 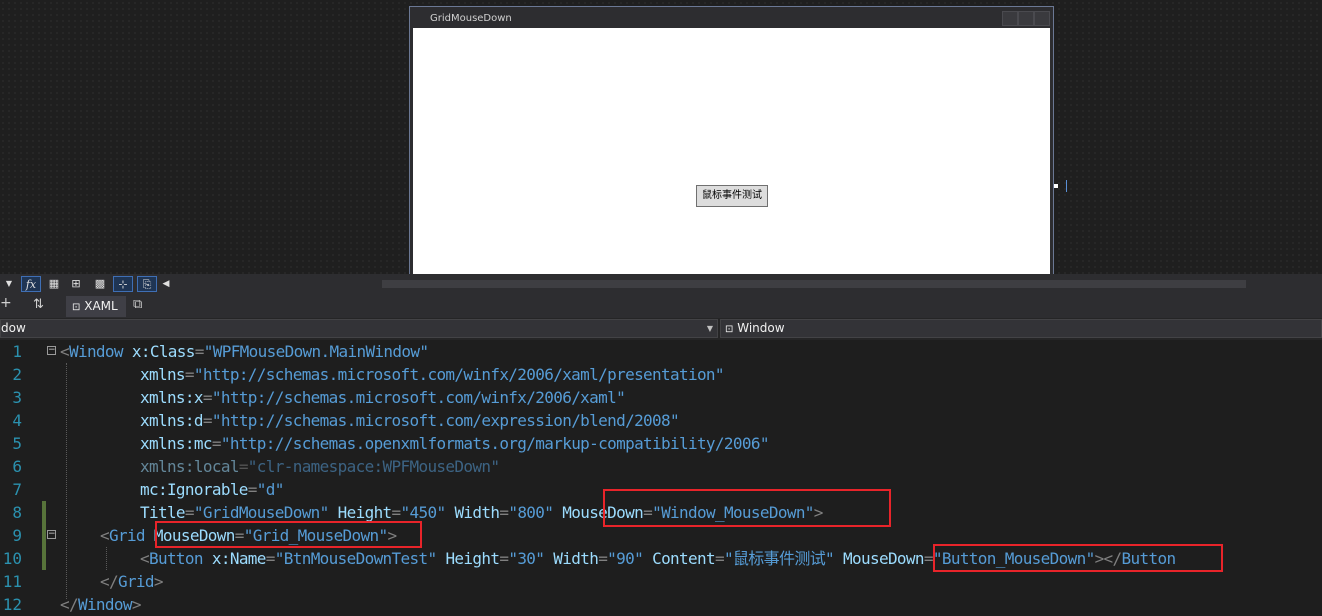 What do you see at coordinates (17, 397) in the screenshot?
I see `line-number: 3` at bounding box center [17, 397].